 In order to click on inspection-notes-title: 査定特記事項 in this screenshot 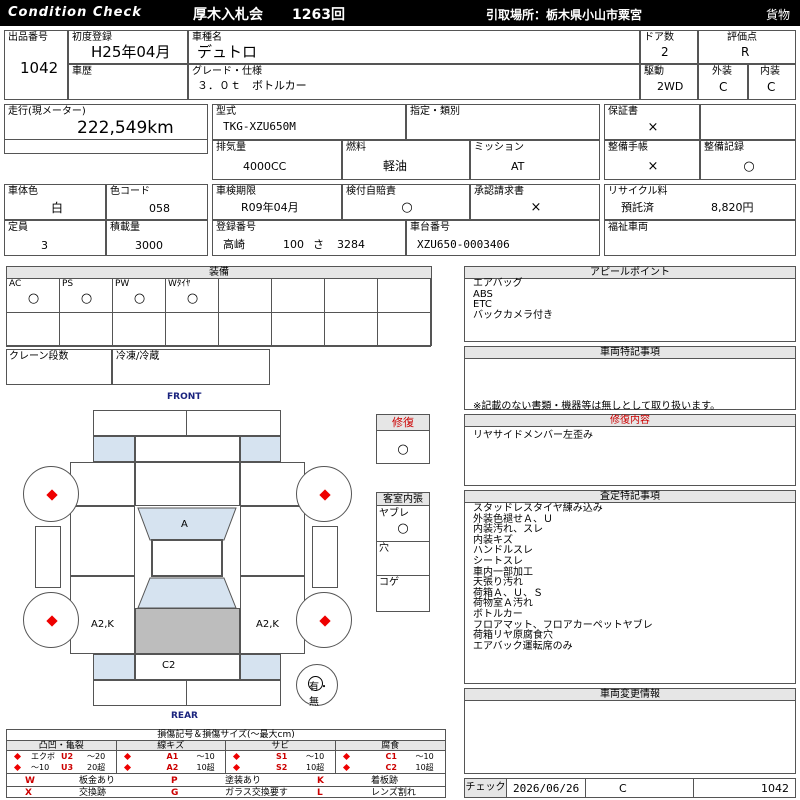, I will do `click(630, 497)`.